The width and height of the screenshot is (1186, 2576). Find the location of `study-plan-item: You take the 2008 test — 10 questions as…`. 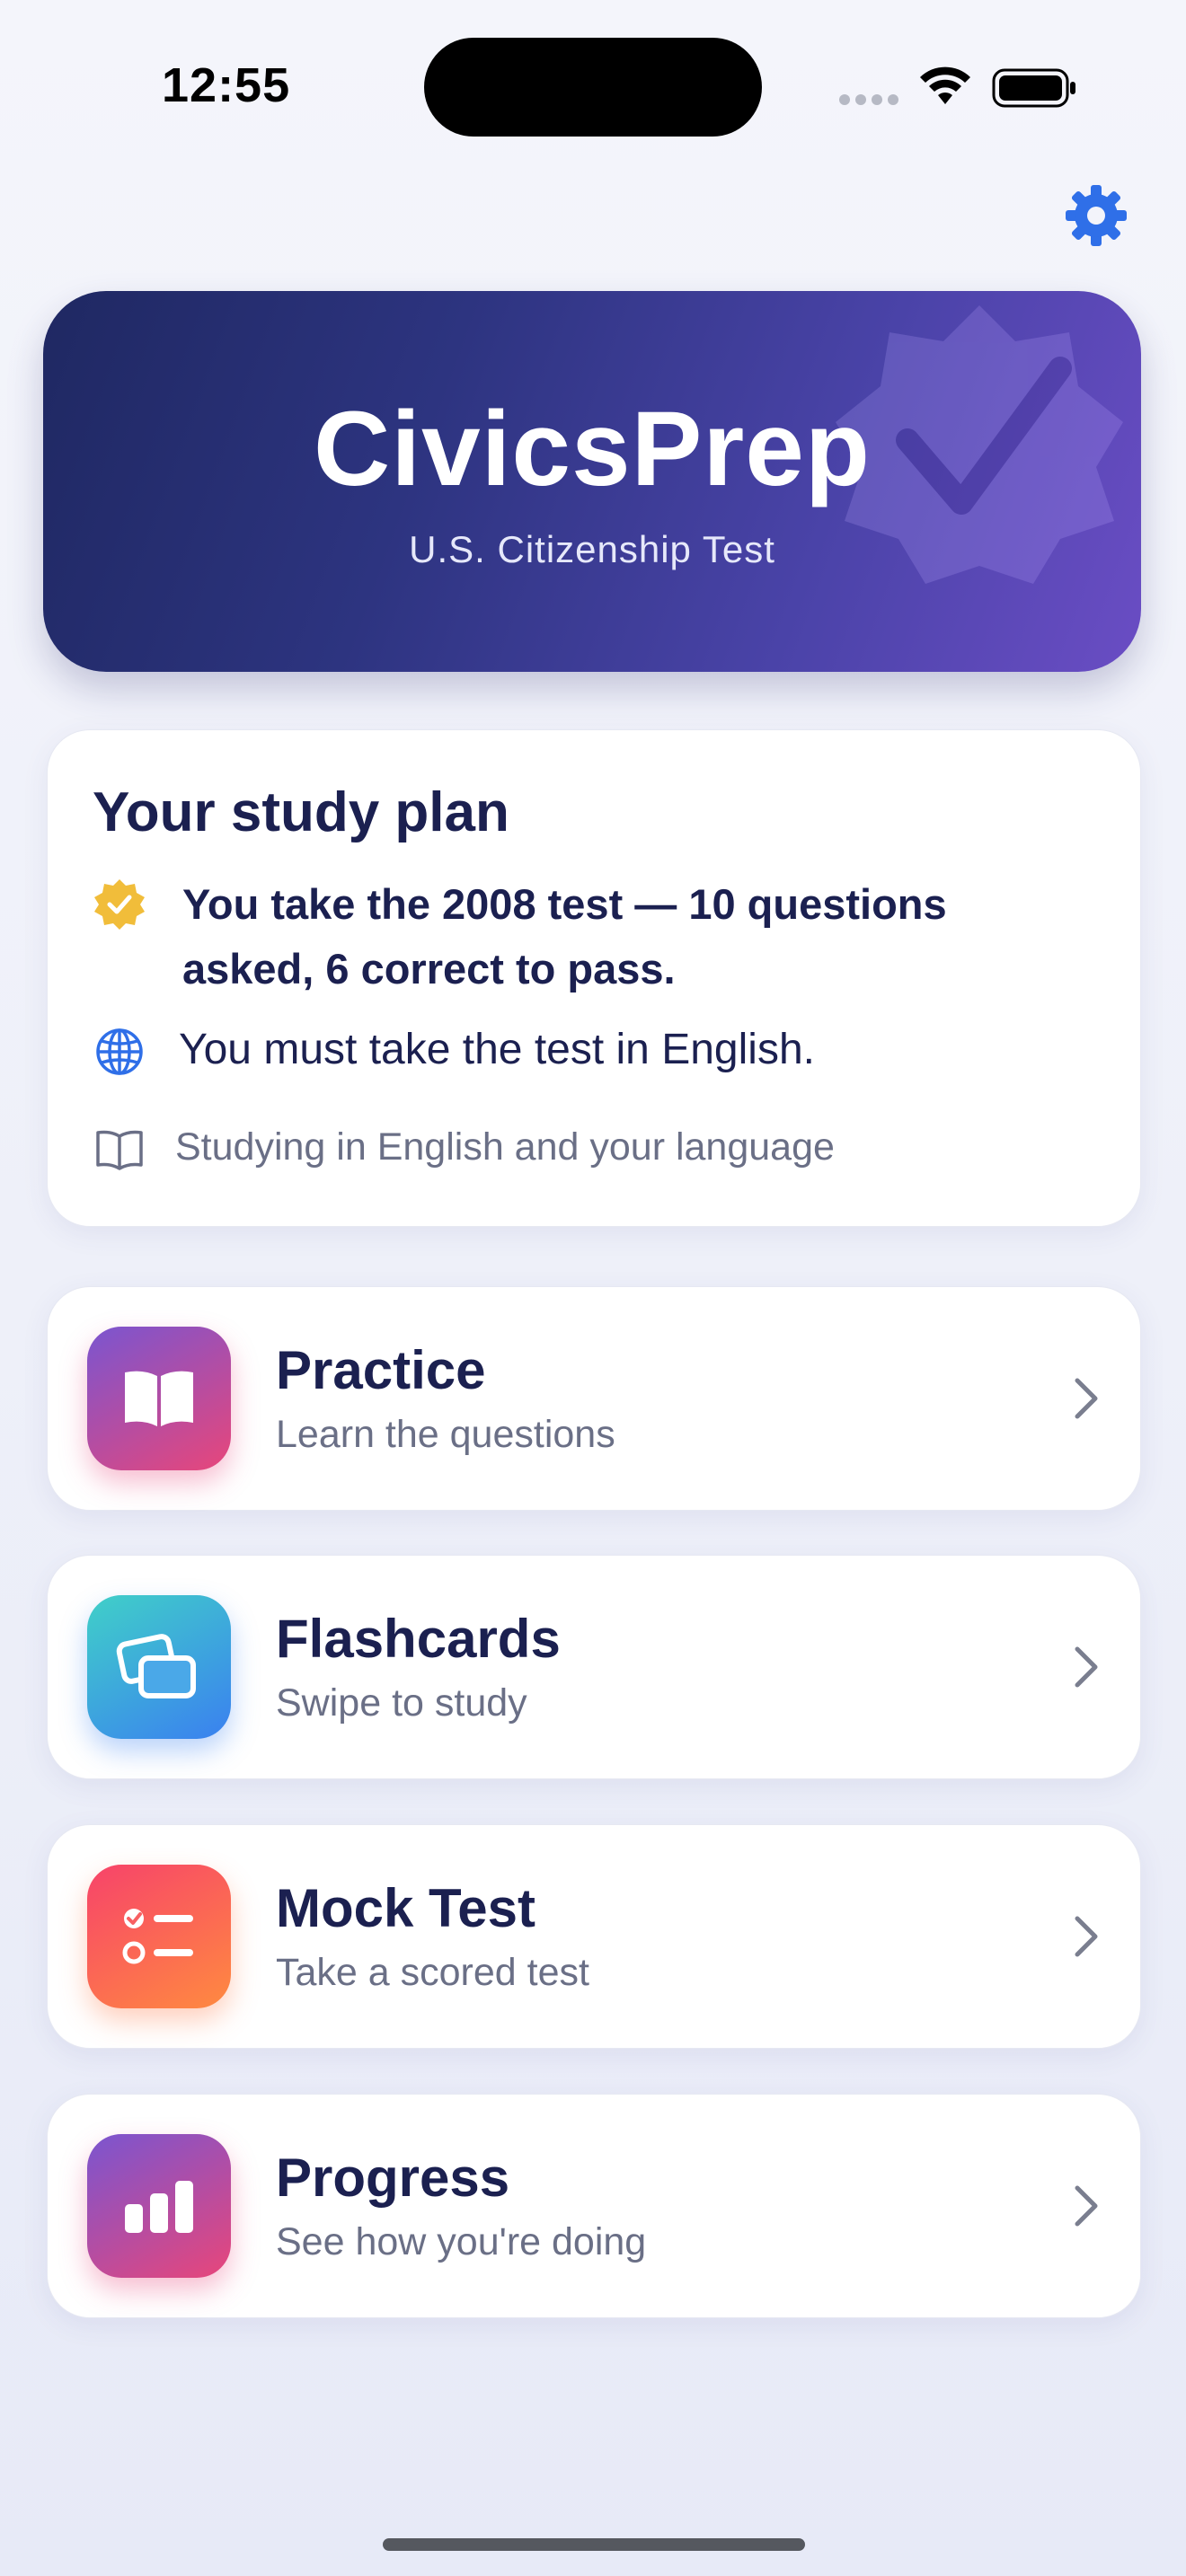

study-plan-item: You take the 2008 test — 10 questions as… is located at coordinates (587, 939).